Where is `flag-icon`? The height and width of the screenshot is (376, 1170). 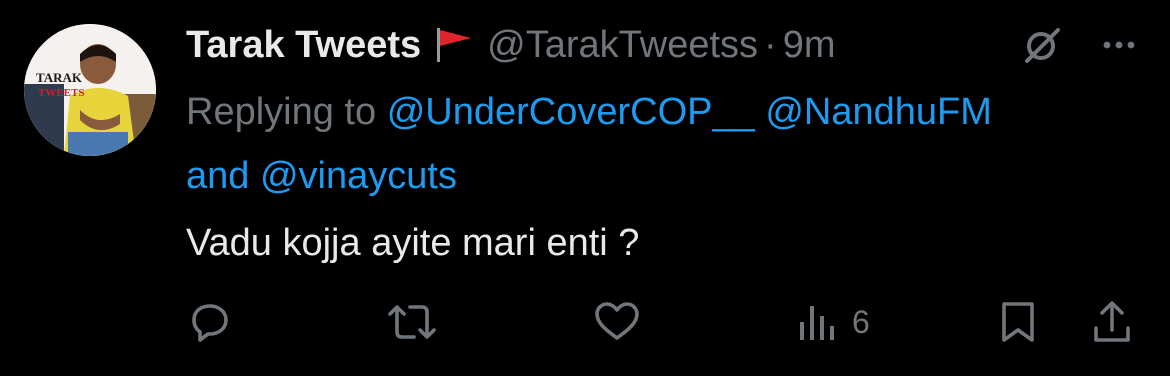 flag-icon is located at coordinates (454, 45).